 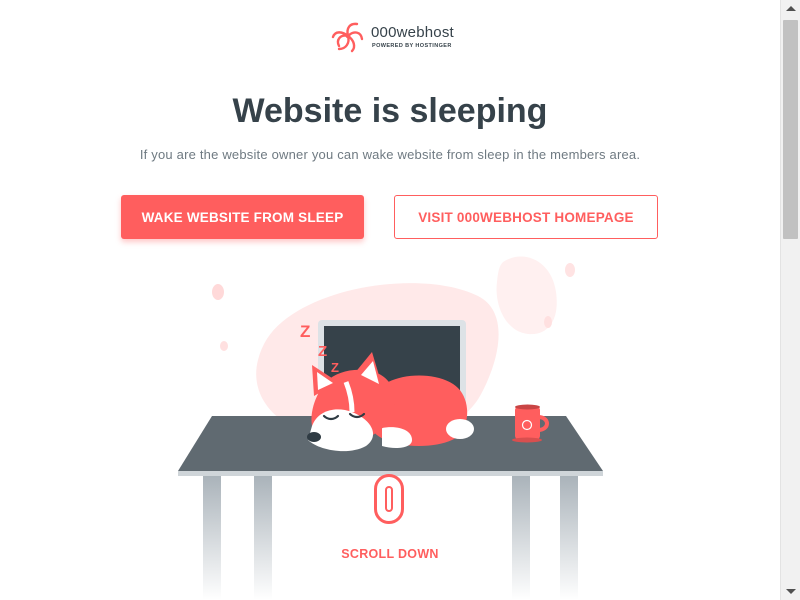 I want to click on scrollbar-thumb, so click(x=790, y=129).